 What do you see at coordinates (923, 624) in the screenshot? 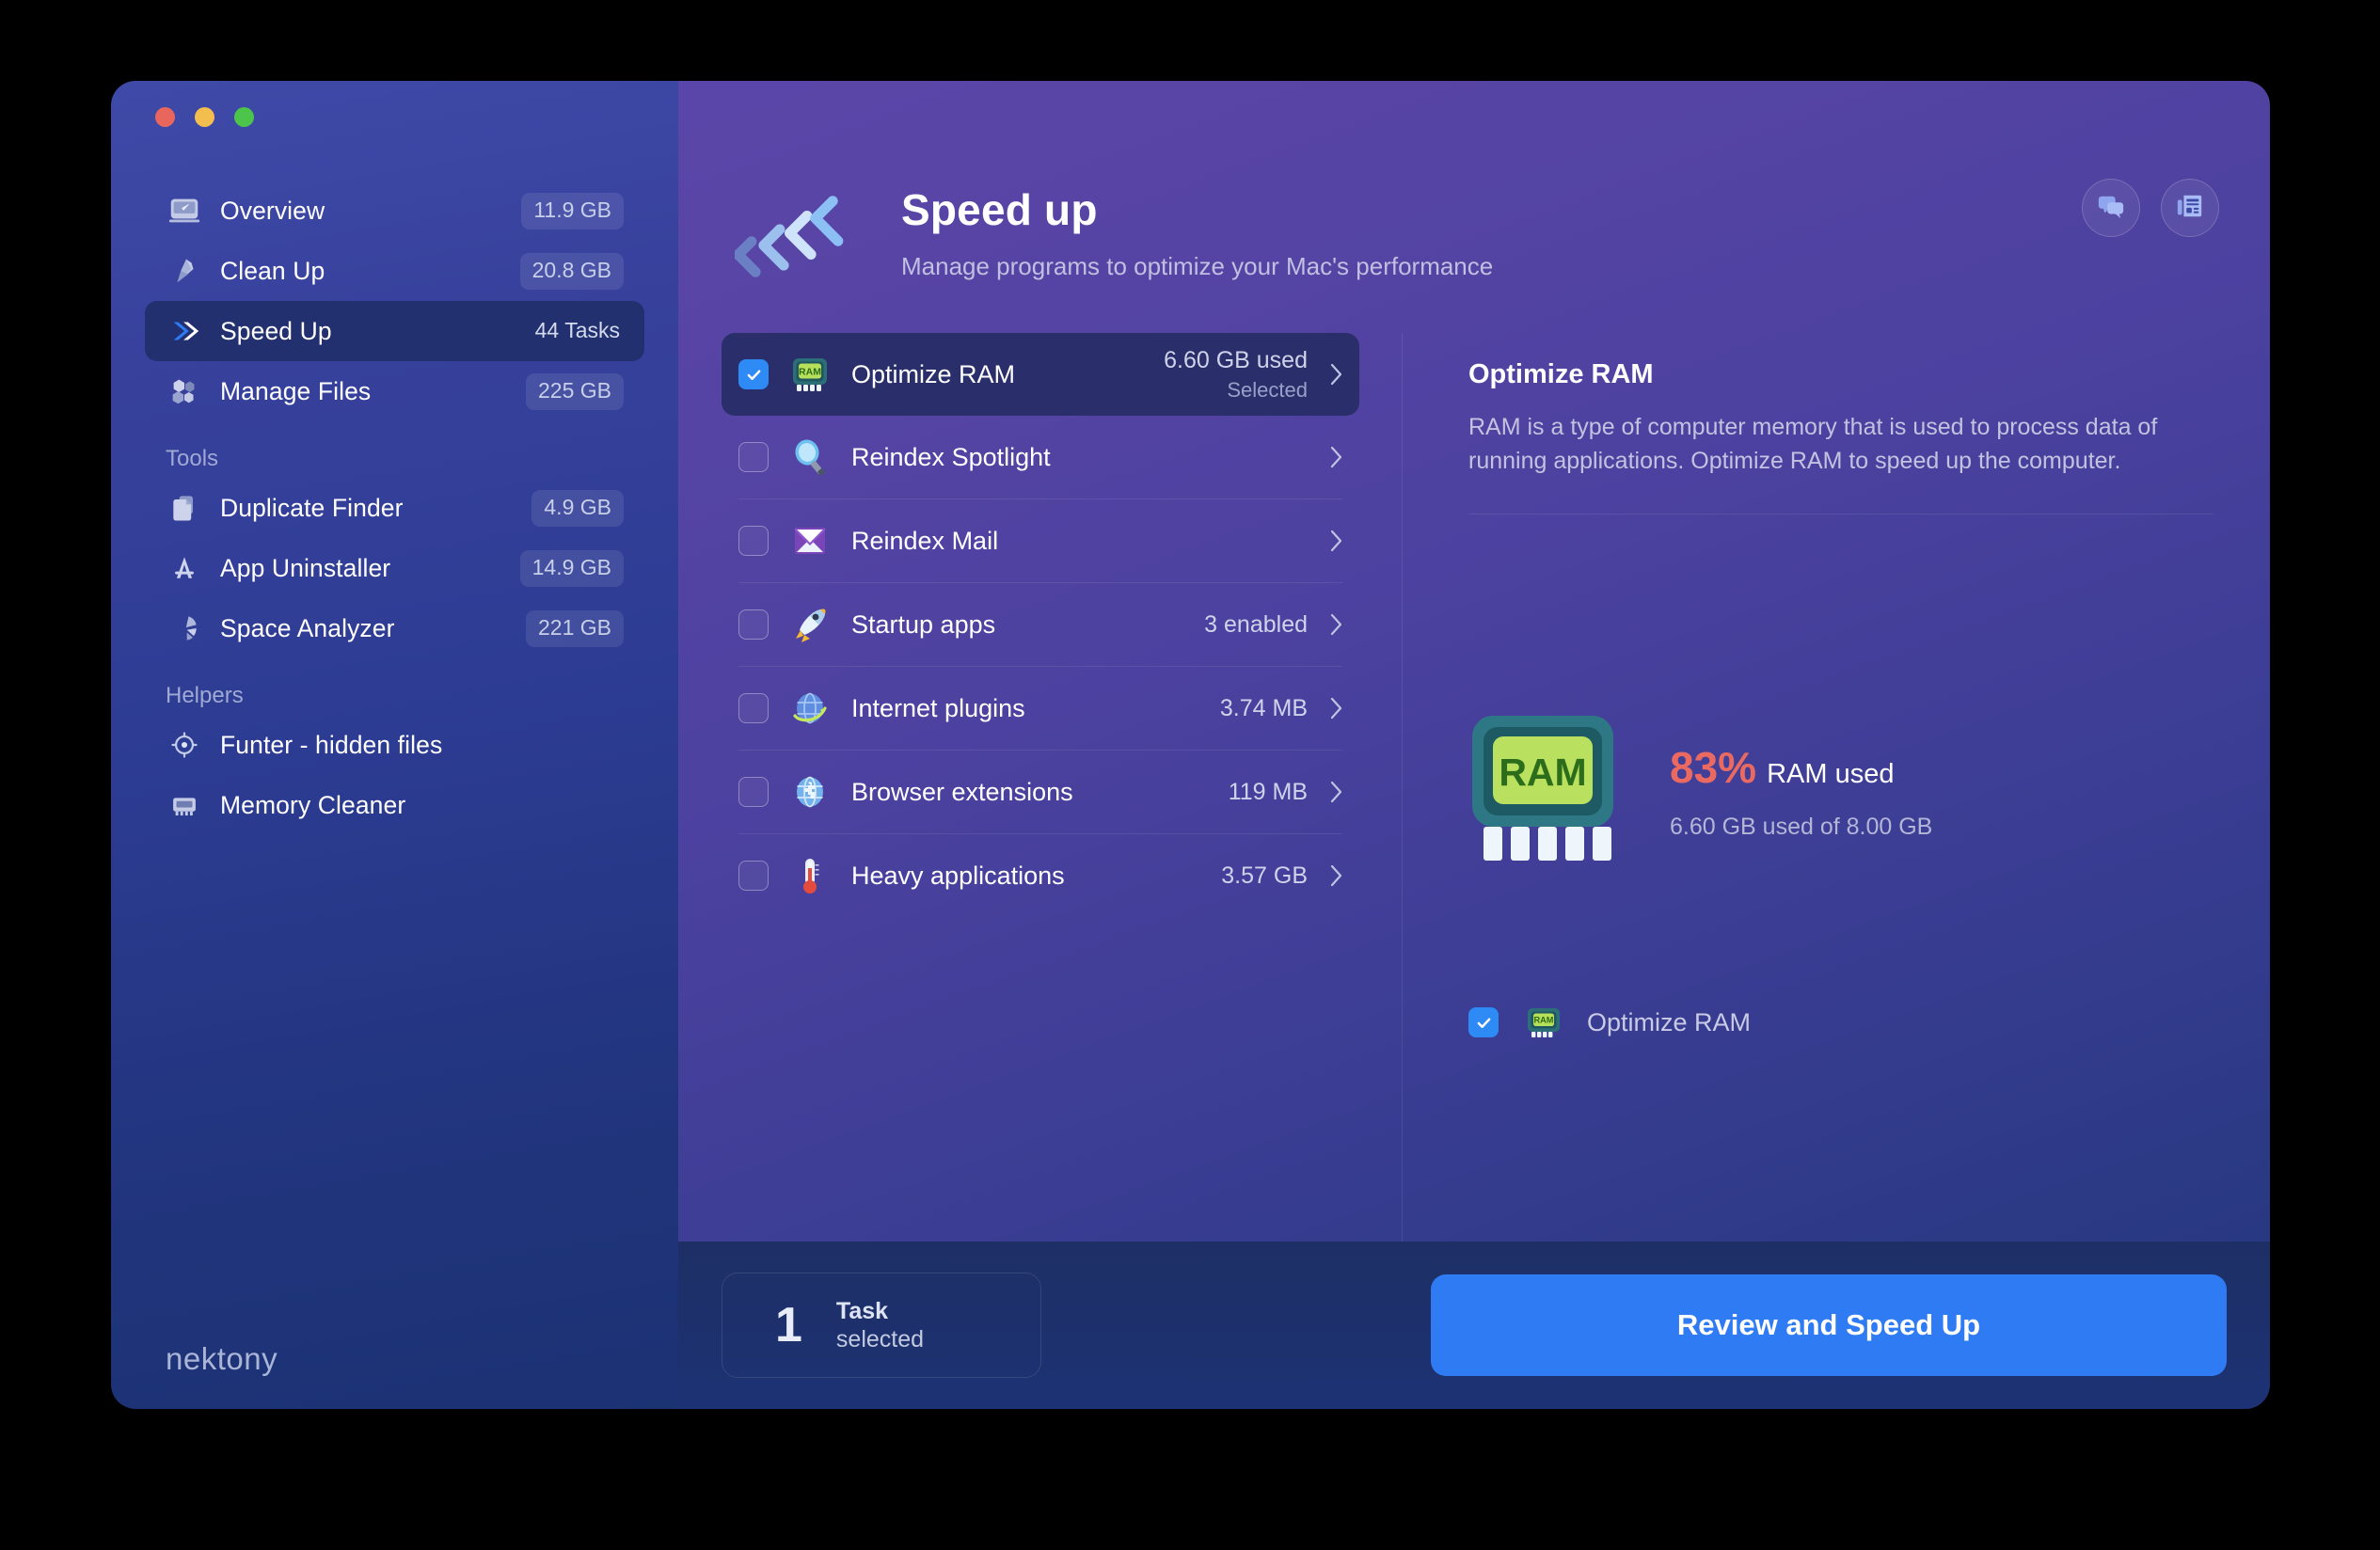
I see `task-label: Startup apps` at bounding box center [923, 624].